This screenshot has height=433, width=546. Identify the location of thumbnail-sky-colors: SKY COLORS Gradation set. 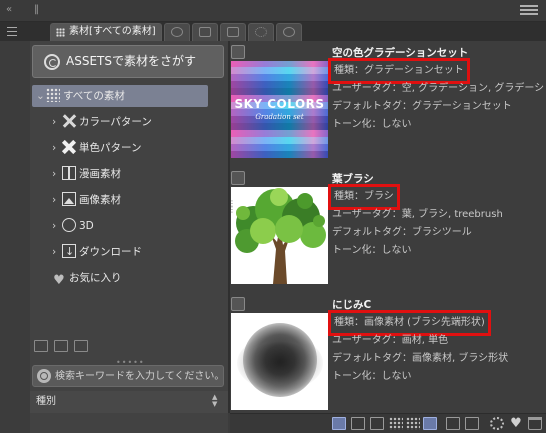
(279, 109).